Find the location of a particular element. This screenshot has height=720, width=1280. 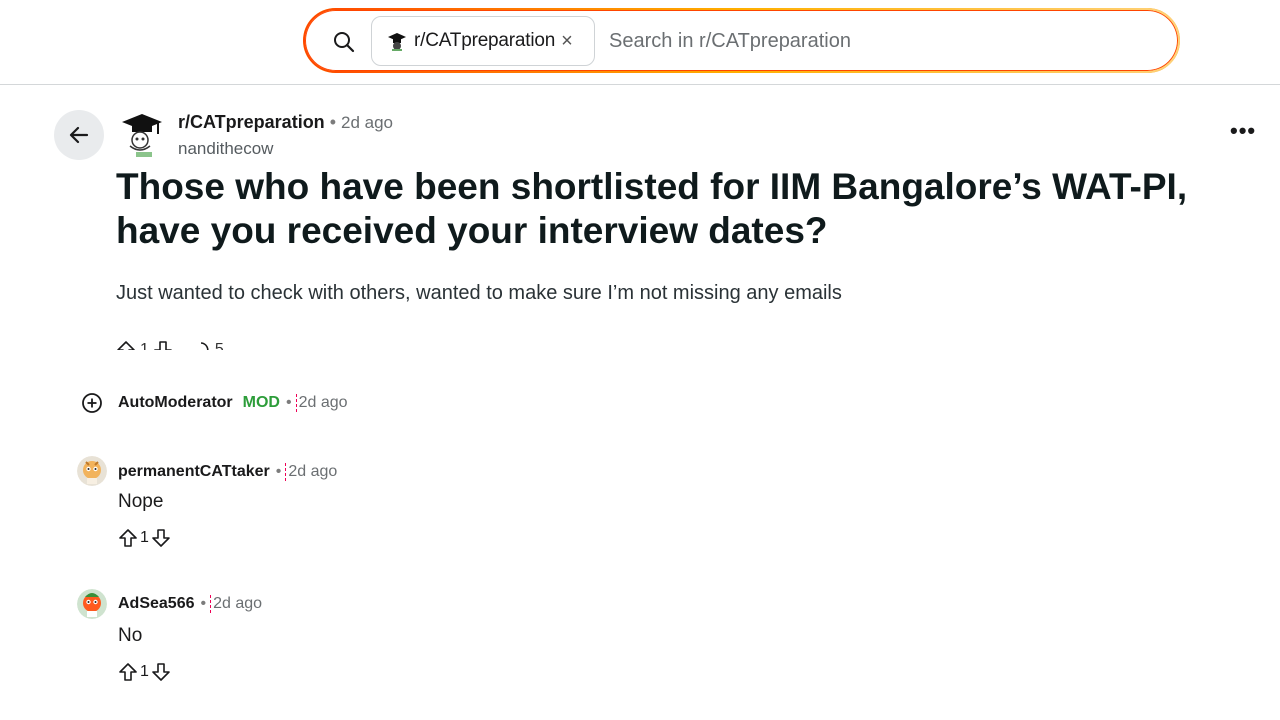

comment-text: No is located at coordinates (130, 635).